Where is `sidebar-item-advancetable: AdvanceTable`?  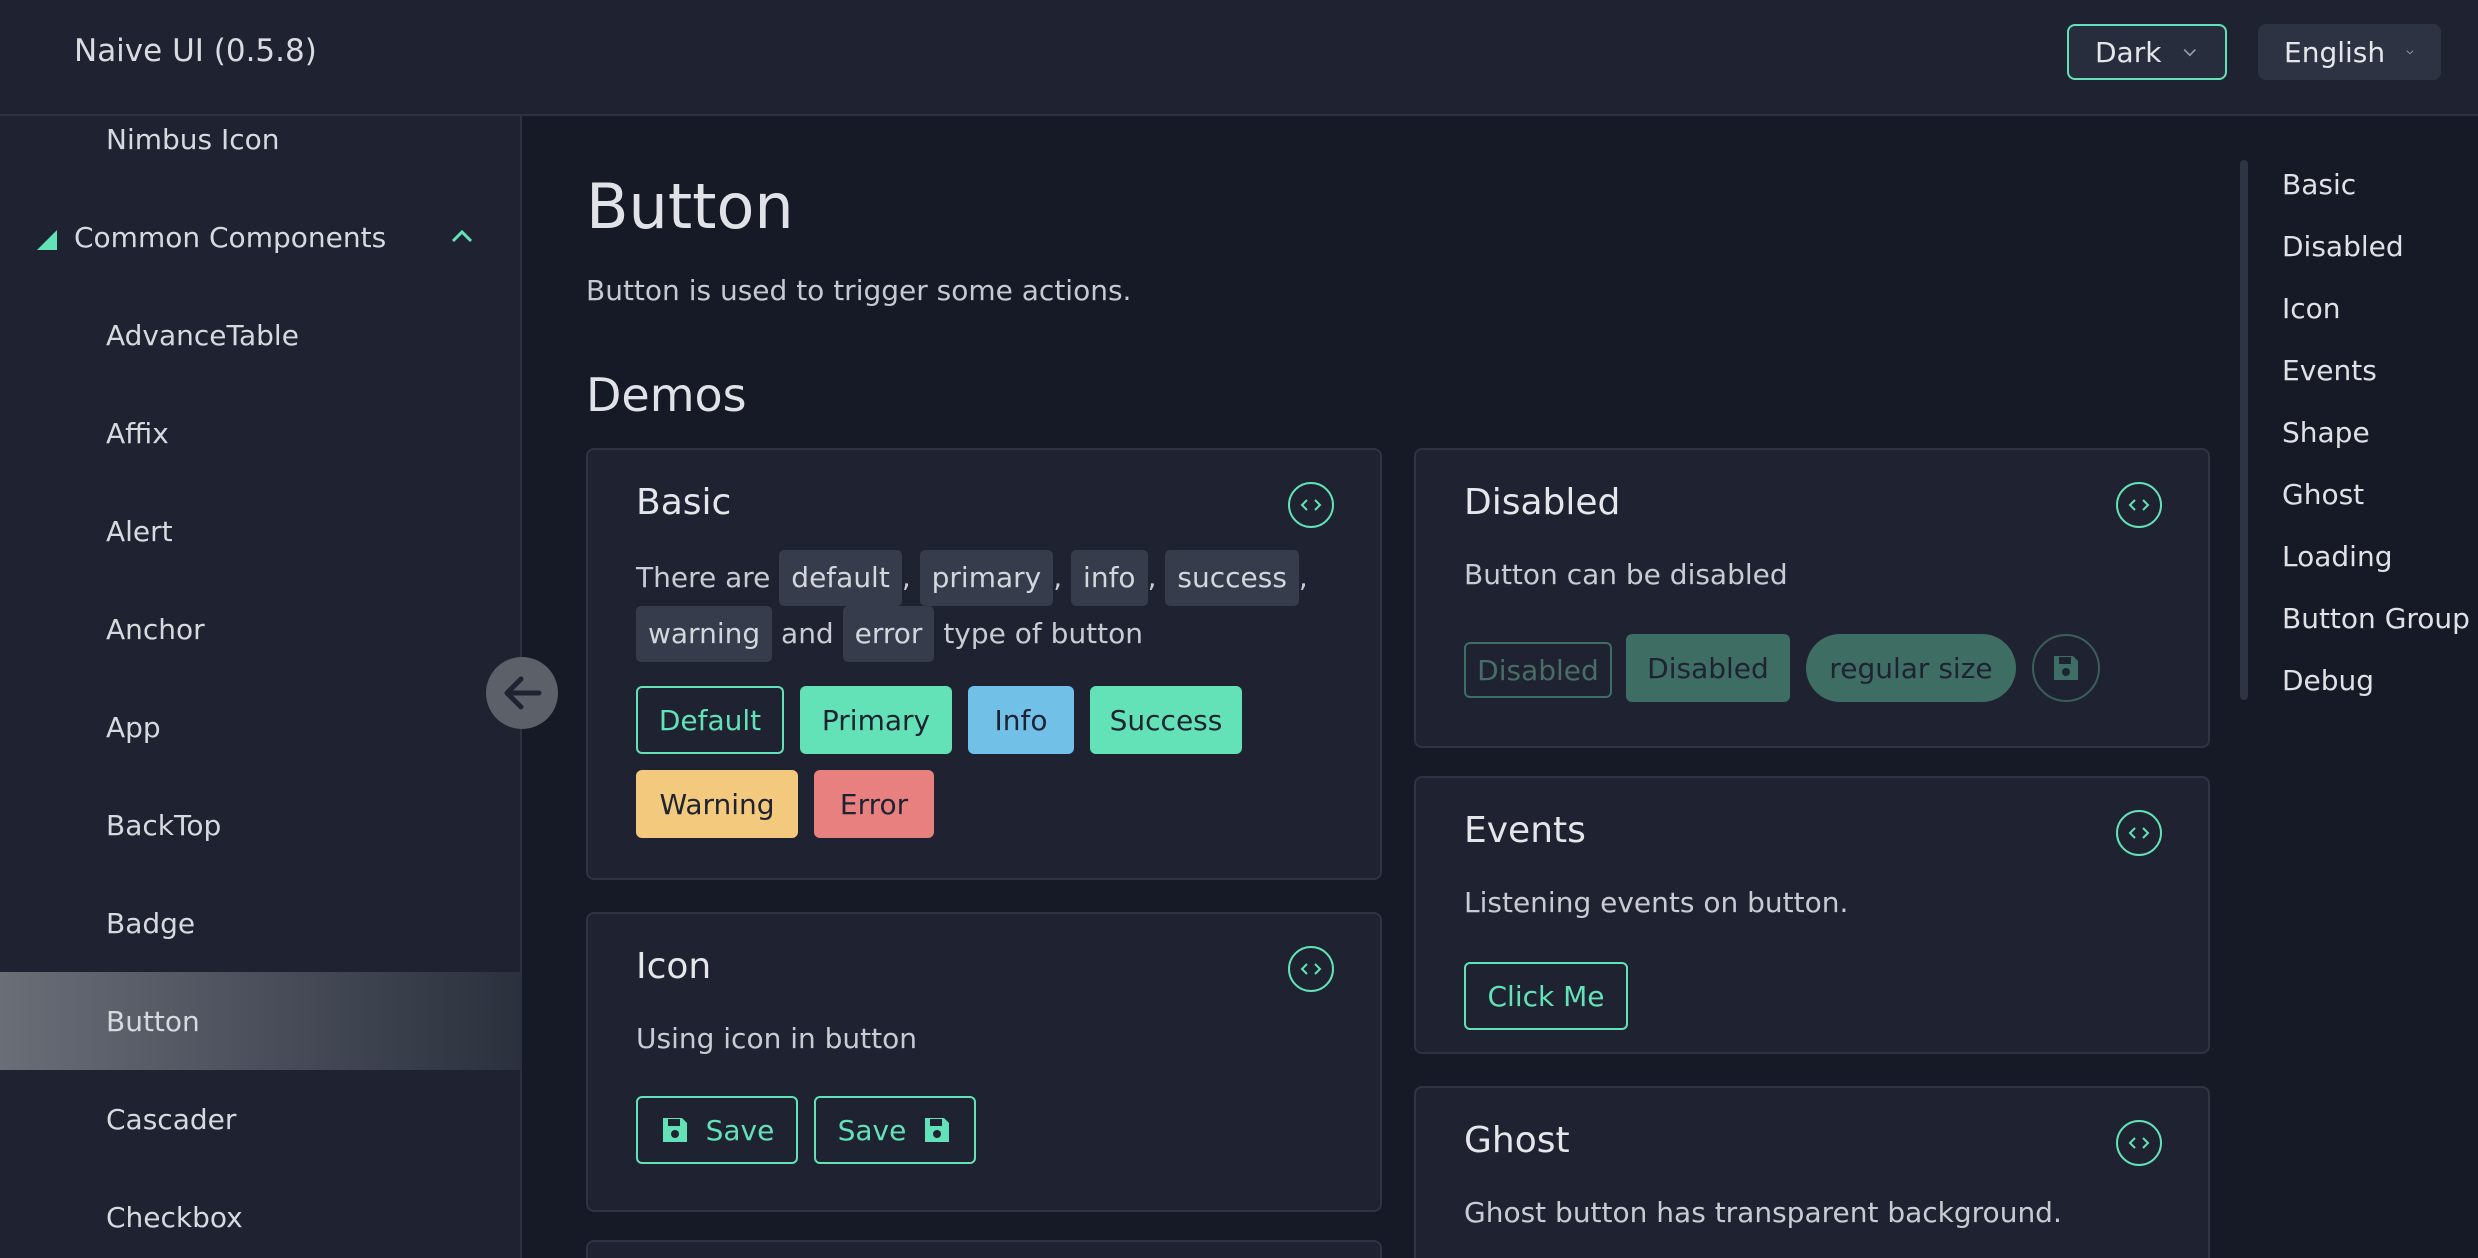 sidebar-item-advancetable: AdvanceTable is located at coordinates (261, 335).